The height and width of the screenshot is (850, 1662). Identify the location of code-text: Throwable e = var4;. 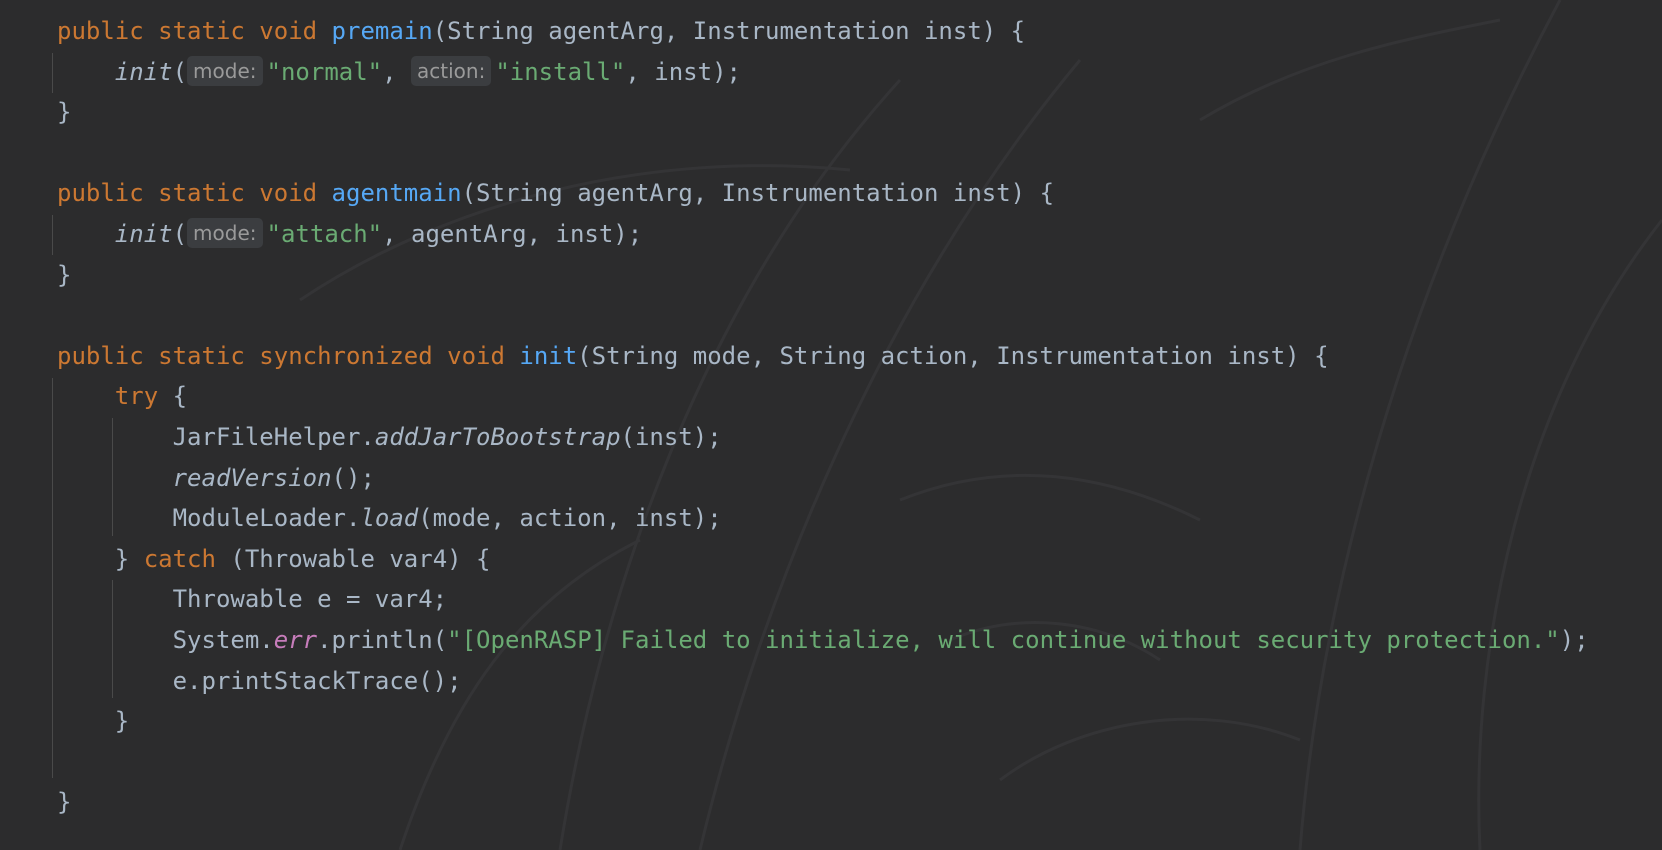
(310, 599).